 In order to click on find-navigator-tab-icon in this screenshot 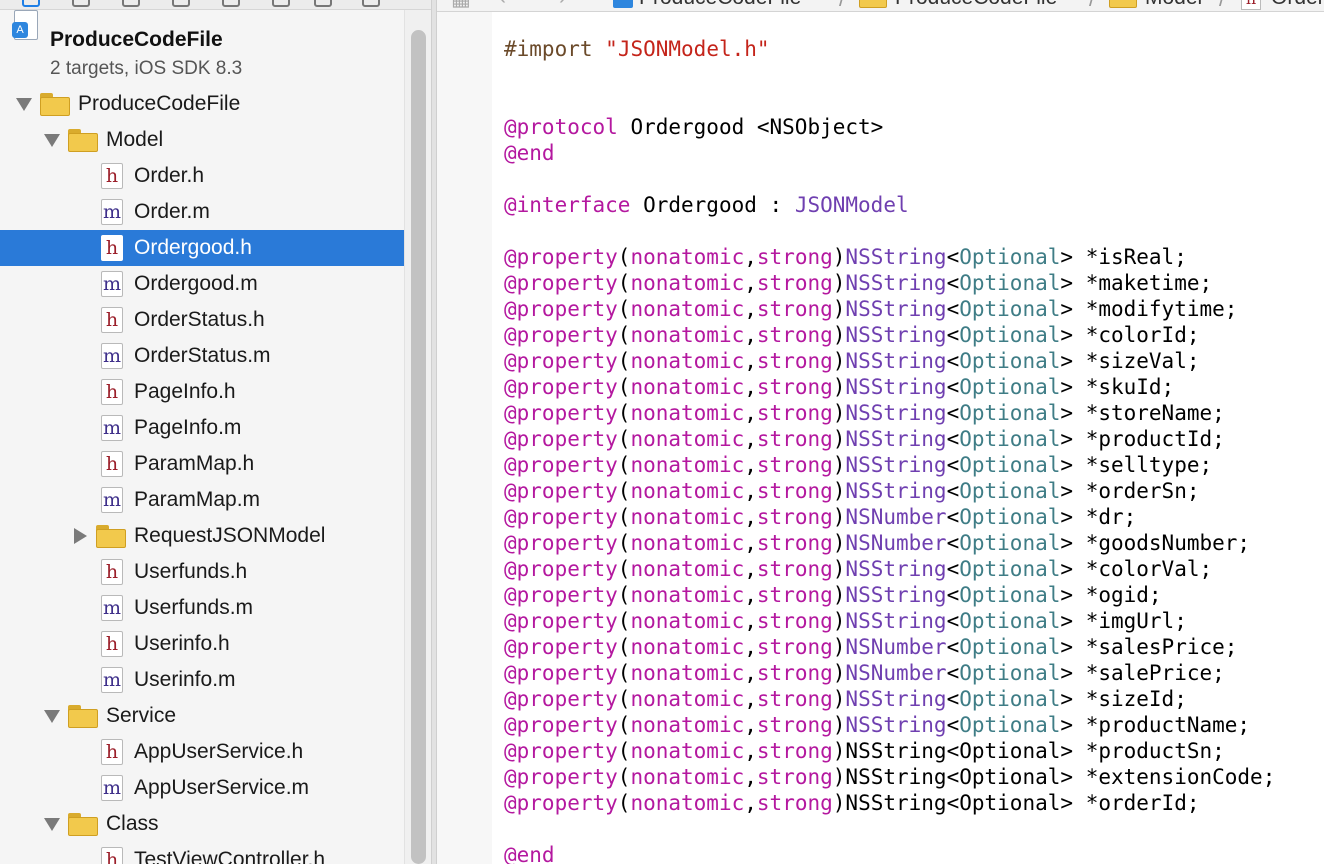, I will do `click(131, 3)`.